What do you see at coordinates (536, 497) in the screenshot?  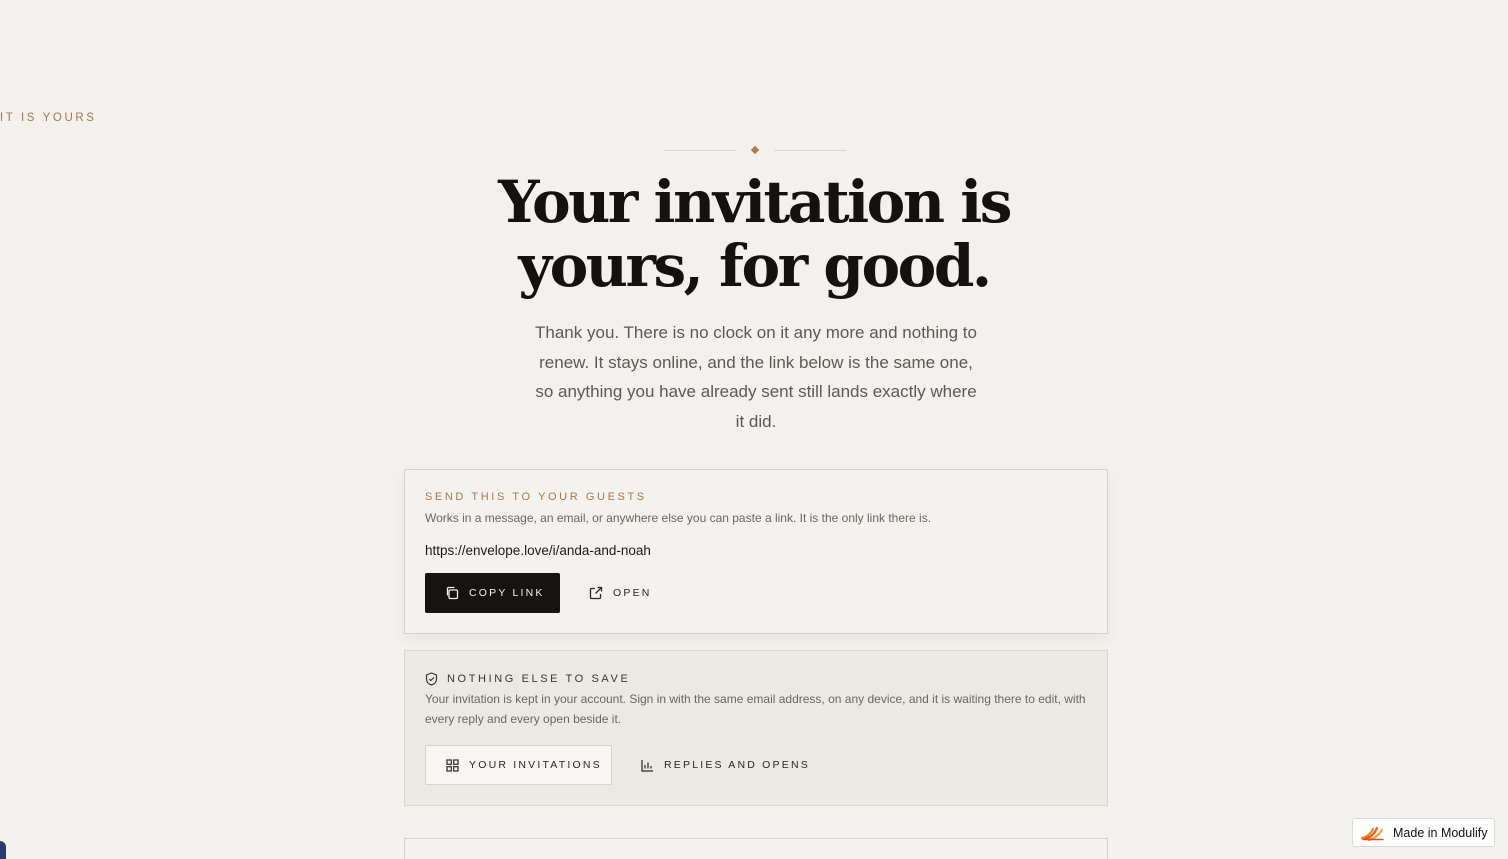 I see `send-card-label: SEND THIS TO YOUR GUESTS` at bounding box center [536, 497].